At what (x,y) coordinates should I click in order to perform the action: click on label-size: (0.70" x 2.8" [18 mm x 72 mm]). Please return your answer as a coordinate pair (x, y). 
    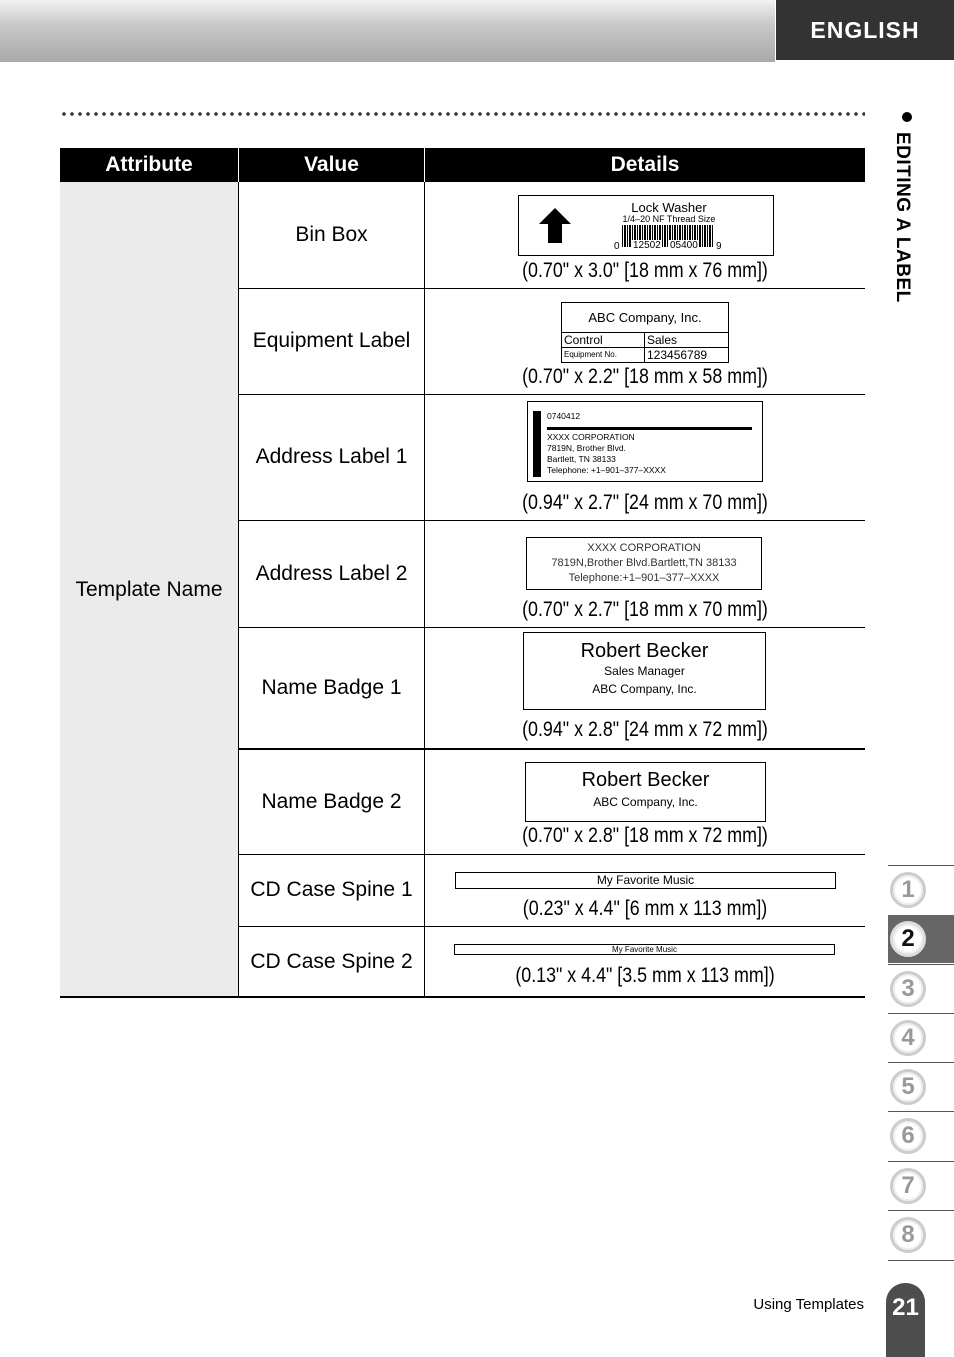
    Looking at the image, I should click on (645, 835).